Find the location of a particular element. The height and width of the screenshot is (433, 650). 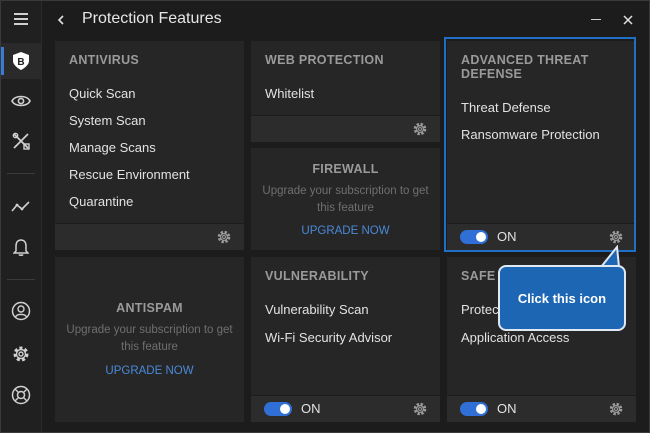

account-icon is located at coordinates (21, 311).